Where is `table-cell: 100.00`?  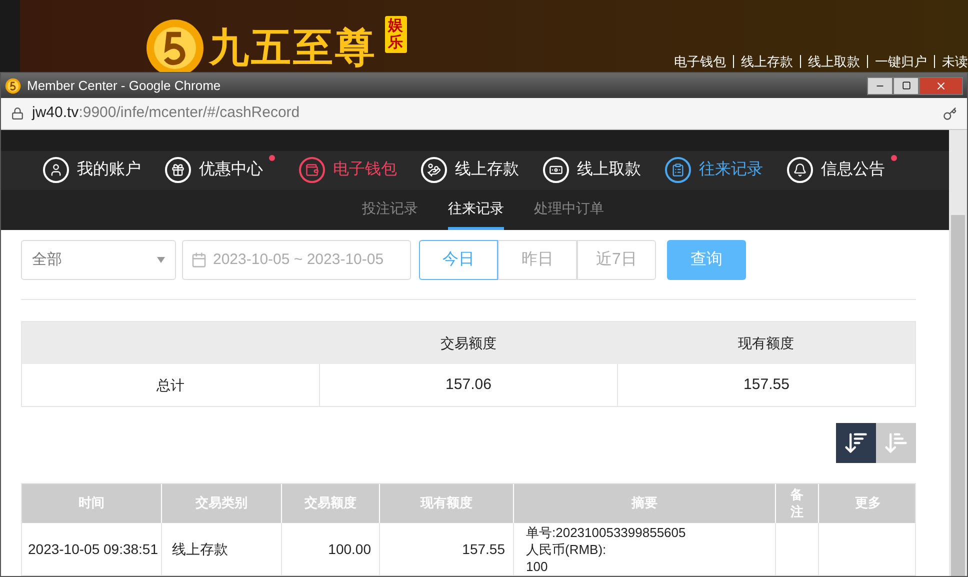
table-cell: 100.00 is located at coordinates (331, 549).